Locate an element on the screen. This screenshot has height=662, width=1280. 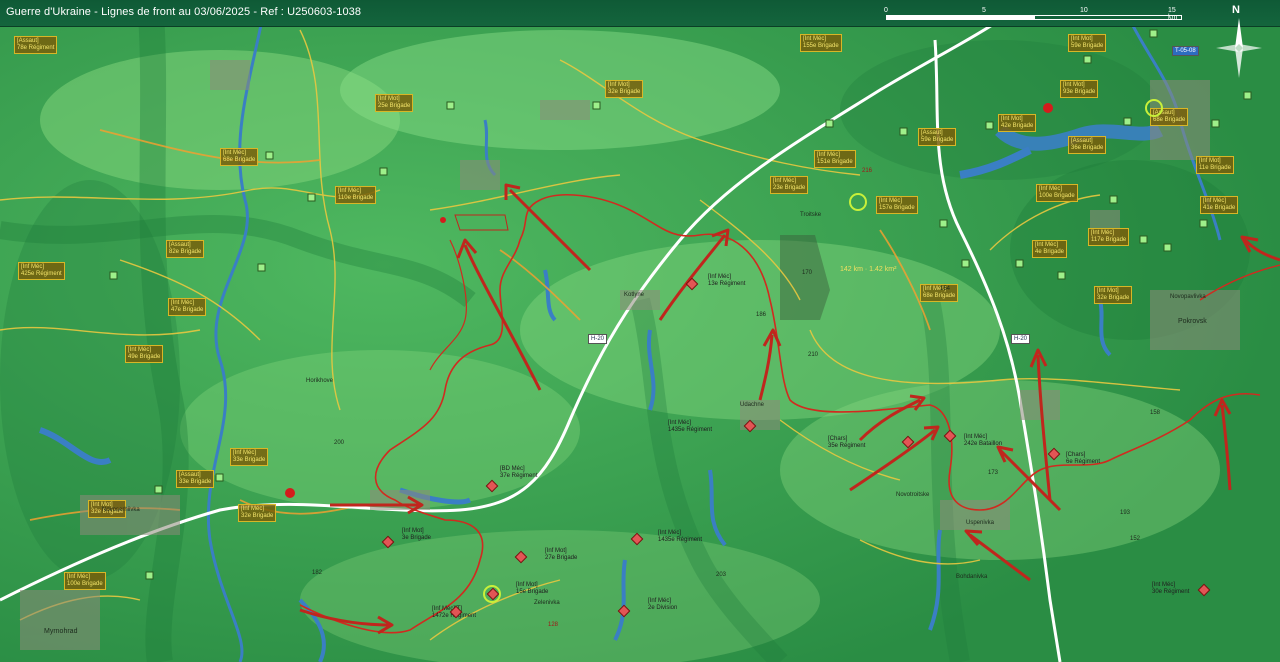
elevation-label: 173 is located at coordinates (993, 473).